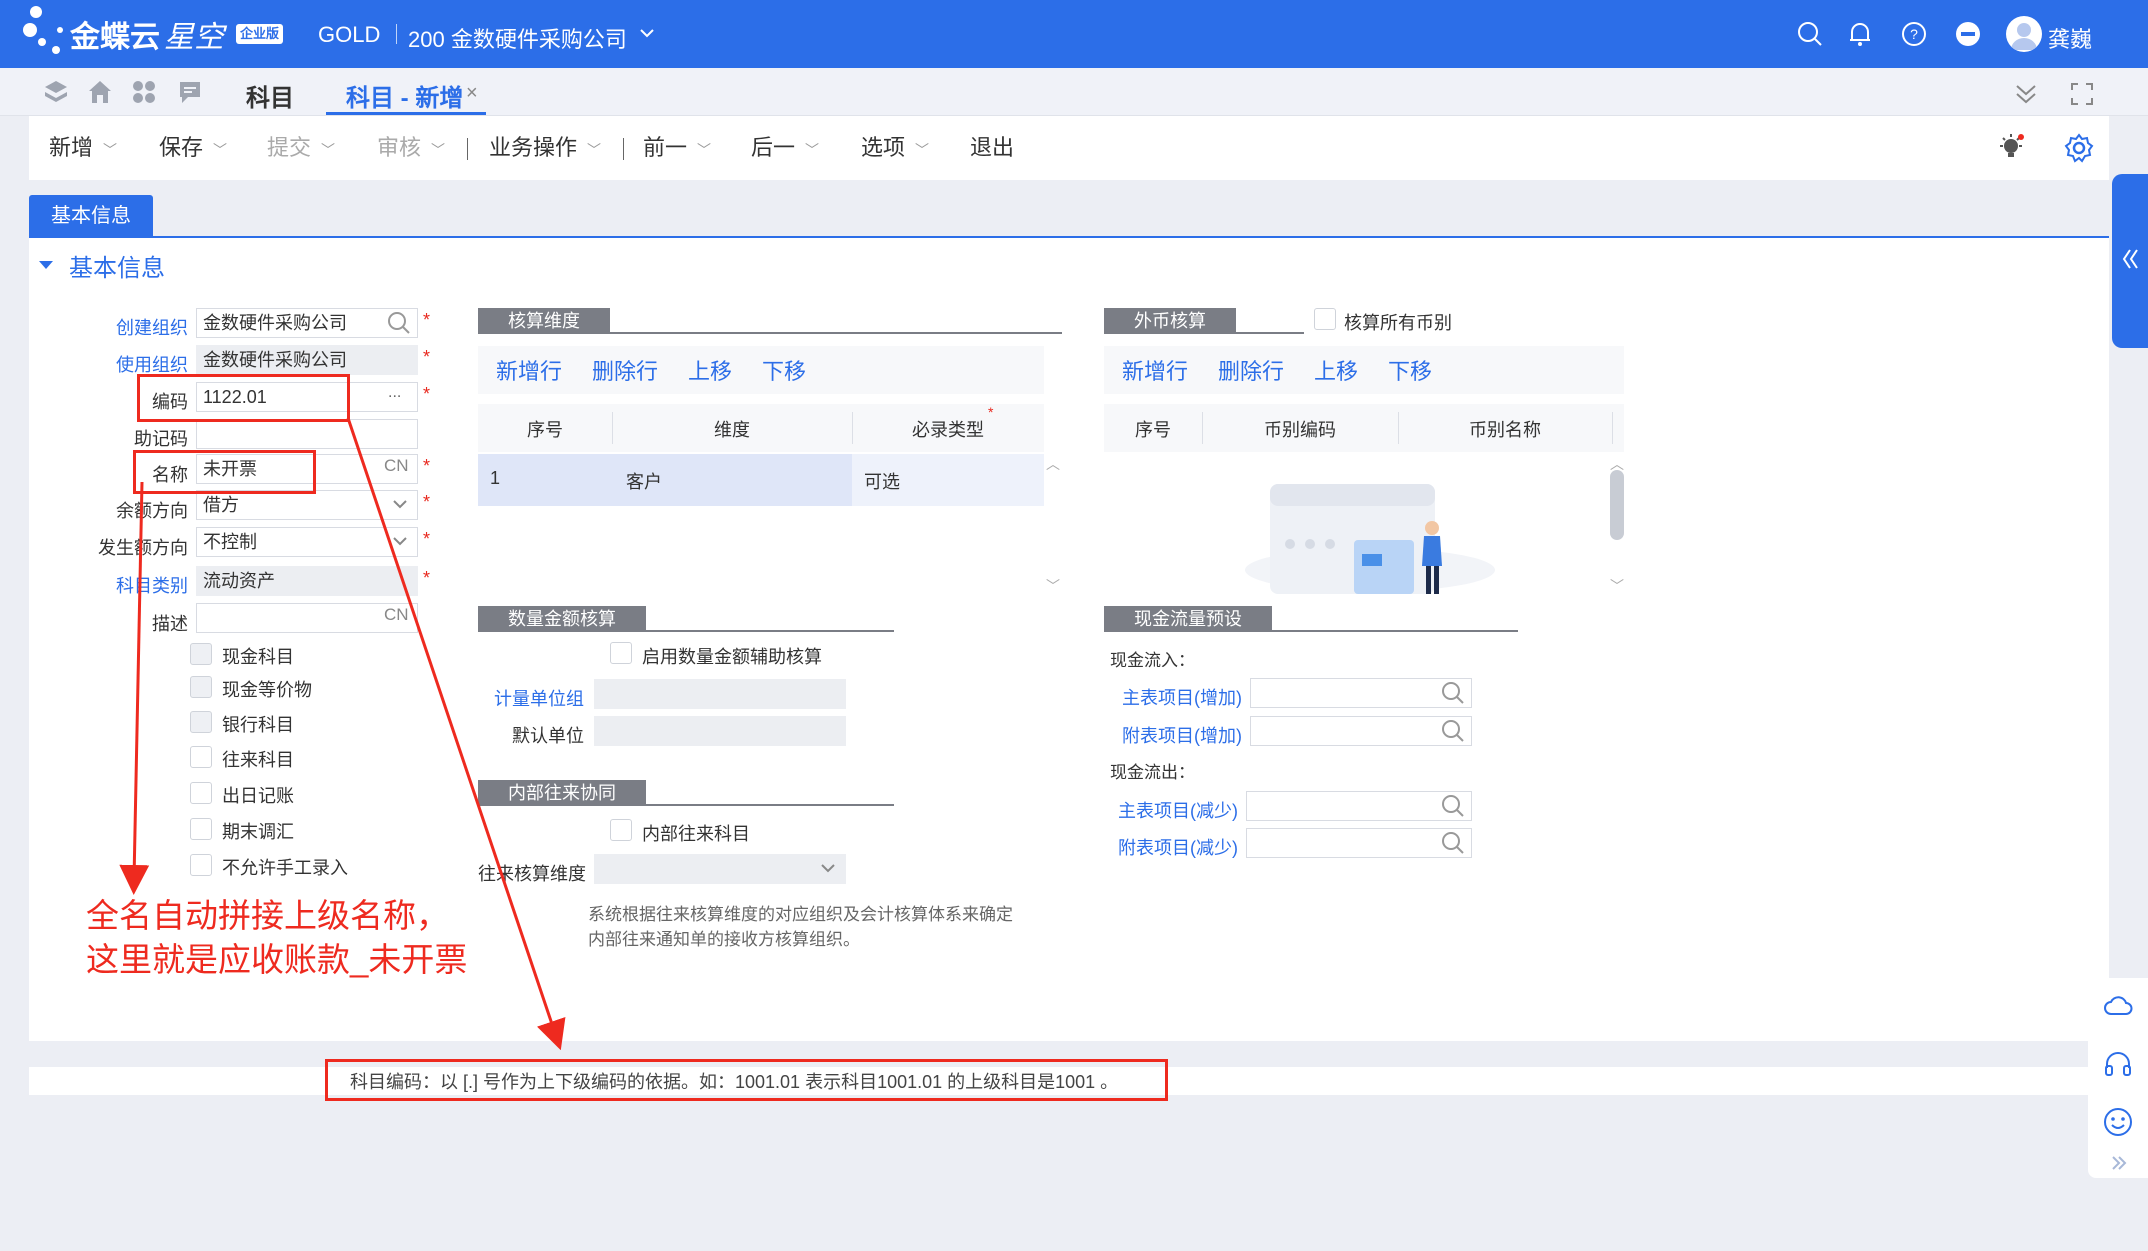  I want to click on create-org-input: 金数硬件采购公司, so click(307, 323).